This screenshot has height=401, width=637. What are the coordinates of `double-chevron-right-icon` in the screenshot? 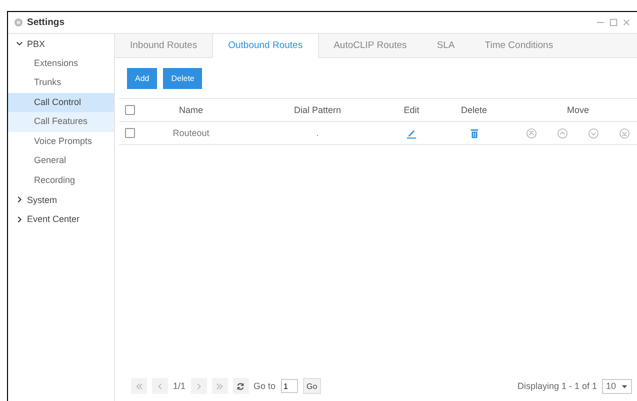 It's located at (219, 386).